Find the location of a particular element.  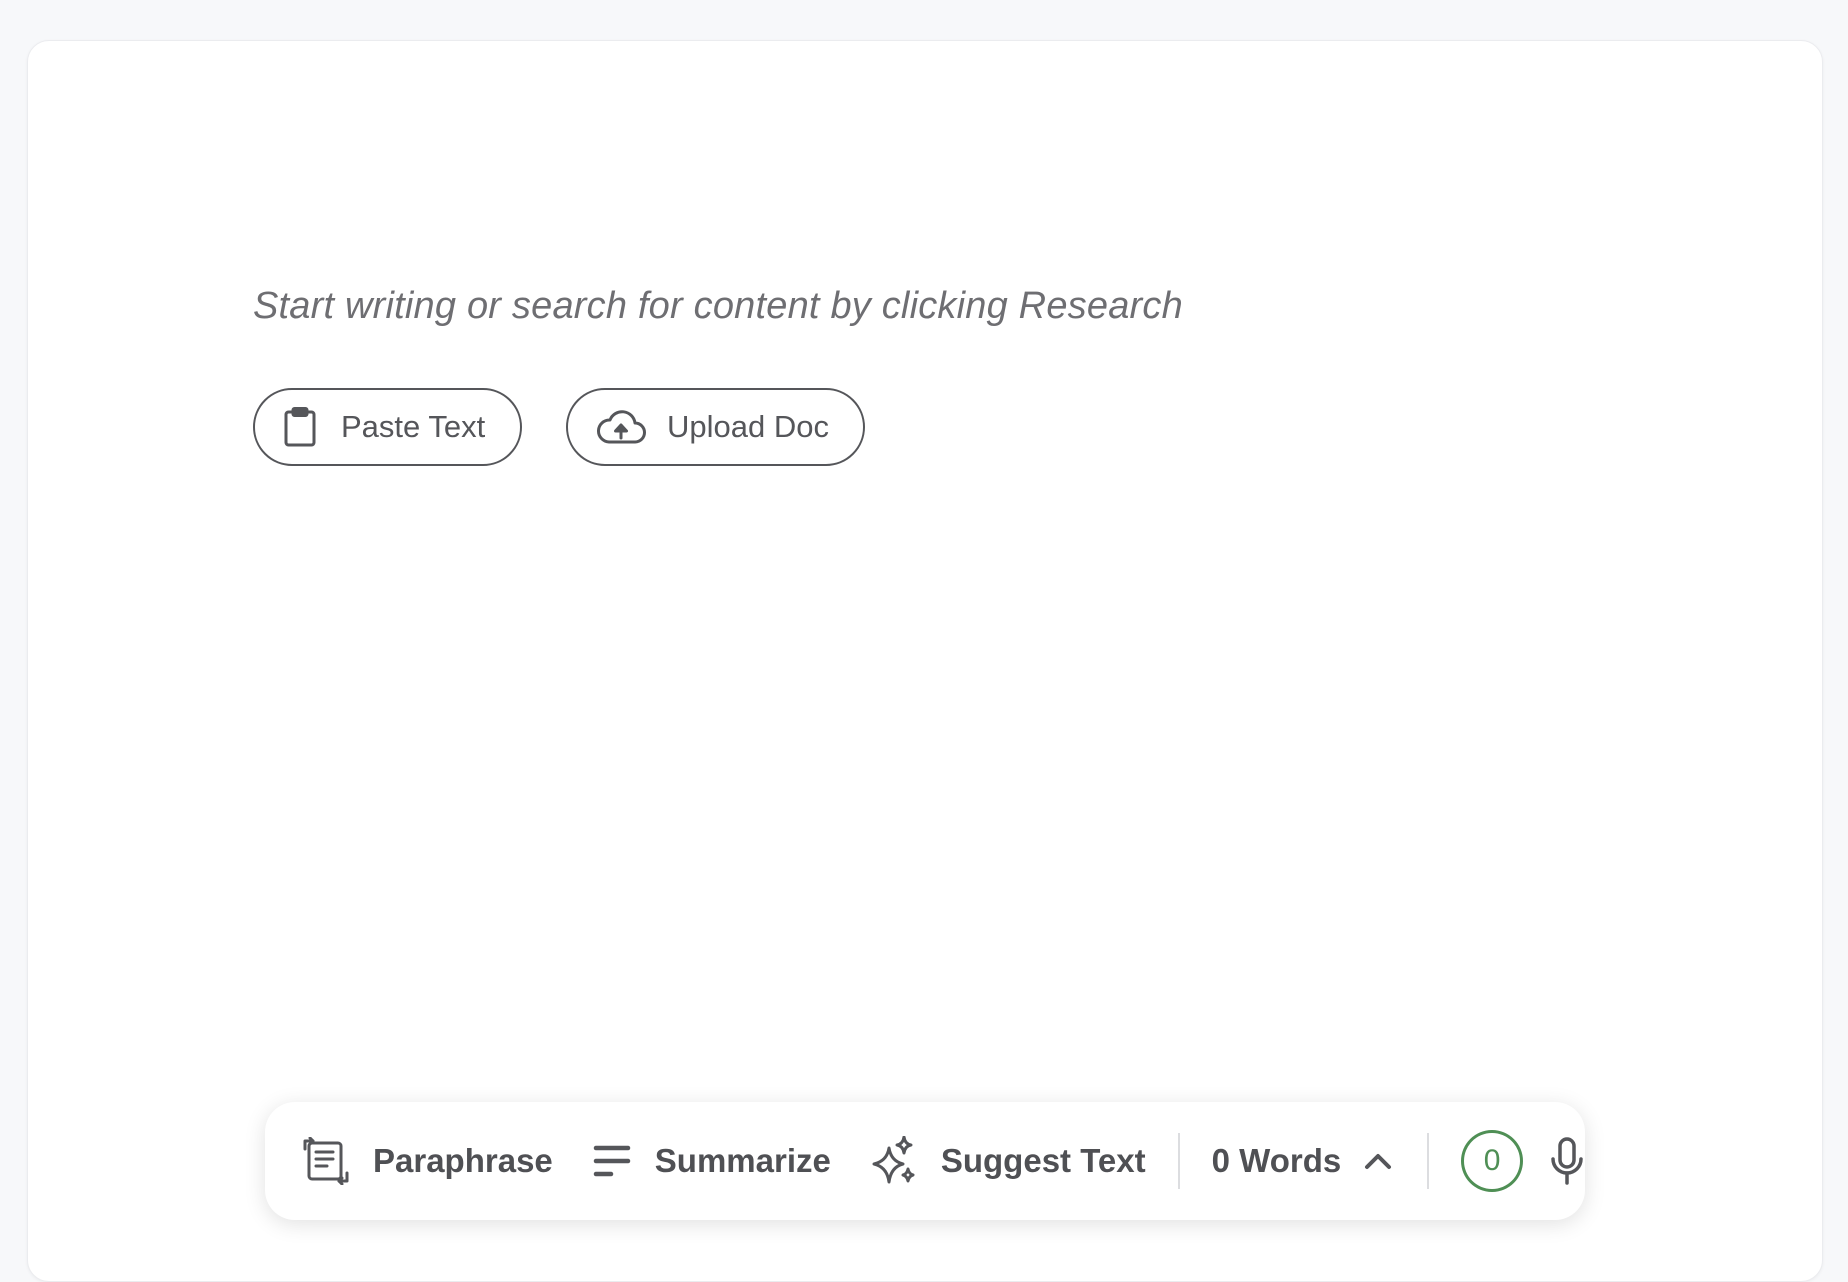

summarize-button: Summarize is located at coordinates (712, 1161).